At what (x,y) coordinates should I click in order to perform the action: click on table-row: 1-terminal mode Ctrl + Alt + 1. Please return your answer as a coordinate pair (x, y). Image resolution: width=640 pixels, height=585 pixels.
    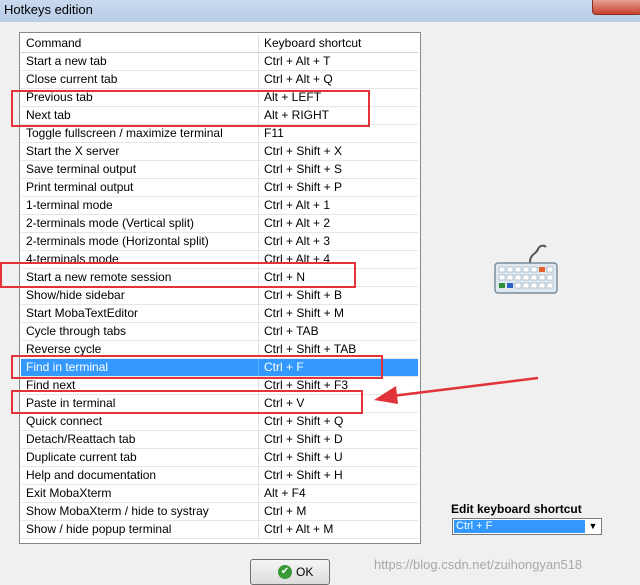
    Looking at the image, I should click on (219, 206).